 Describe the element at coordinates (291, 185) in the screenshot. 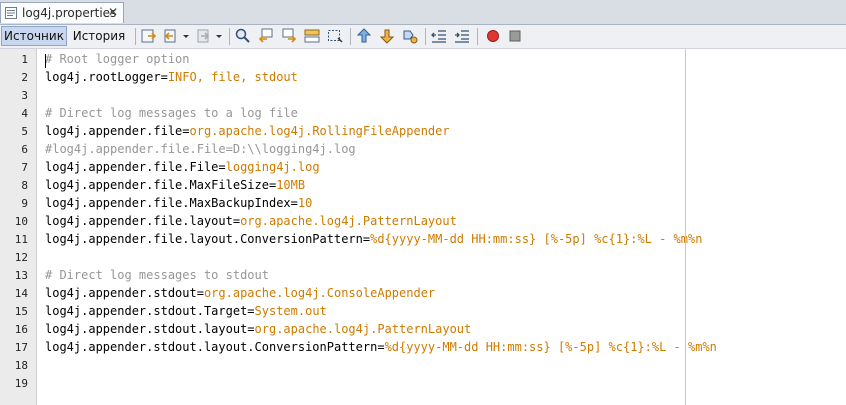

I see `property-value: 10MB` at that location.